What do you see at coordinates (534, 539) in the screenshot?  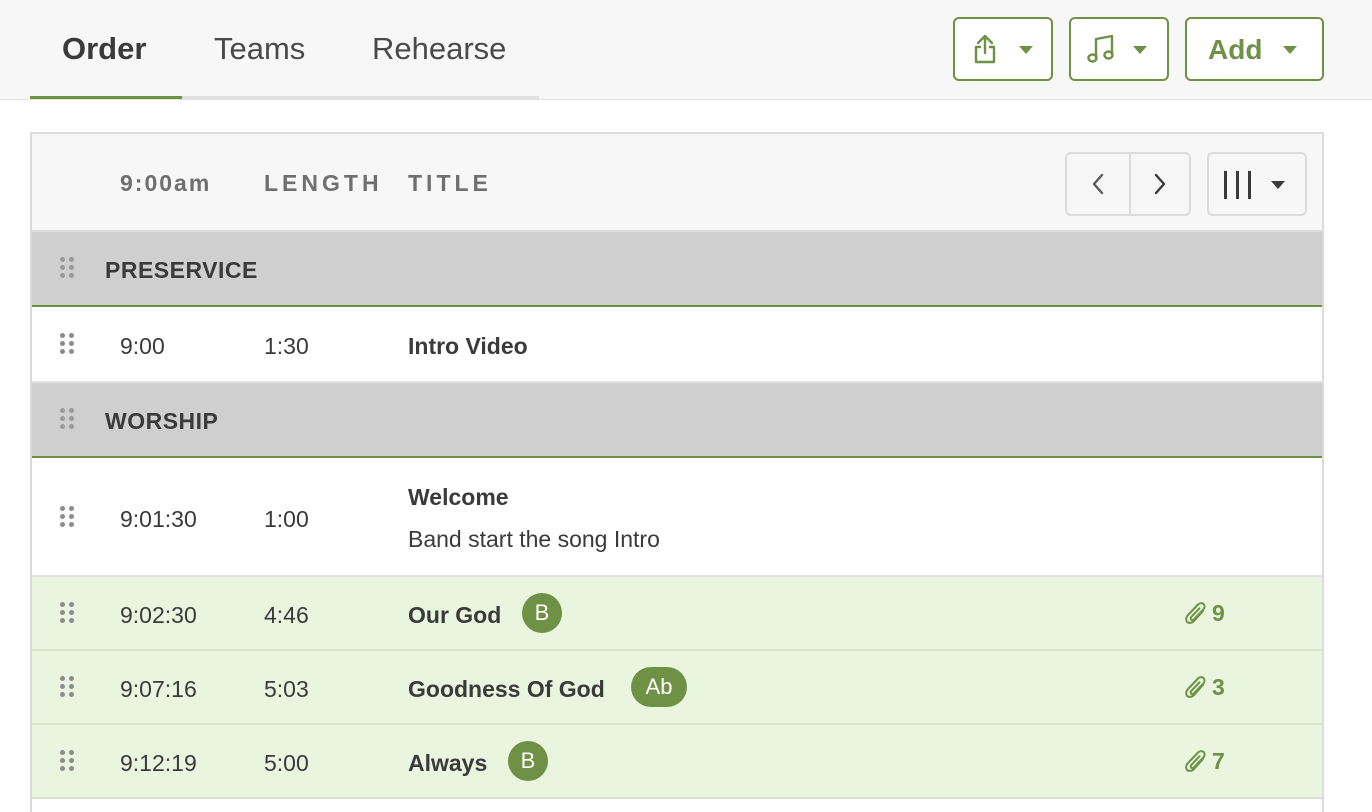 I see `item-note: Band start the song Intro` at bounding box center [534, 539].